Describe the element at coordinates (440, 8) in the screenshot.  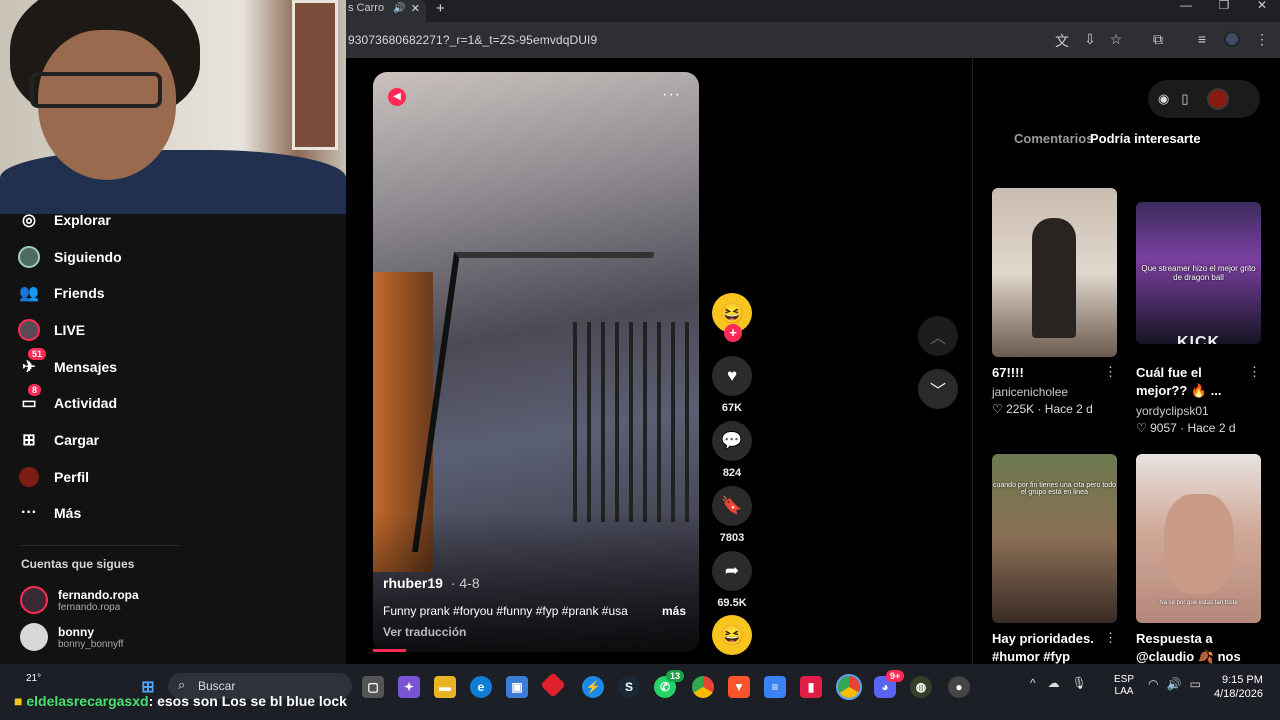
I see `new-tab-icon: +` at that location.